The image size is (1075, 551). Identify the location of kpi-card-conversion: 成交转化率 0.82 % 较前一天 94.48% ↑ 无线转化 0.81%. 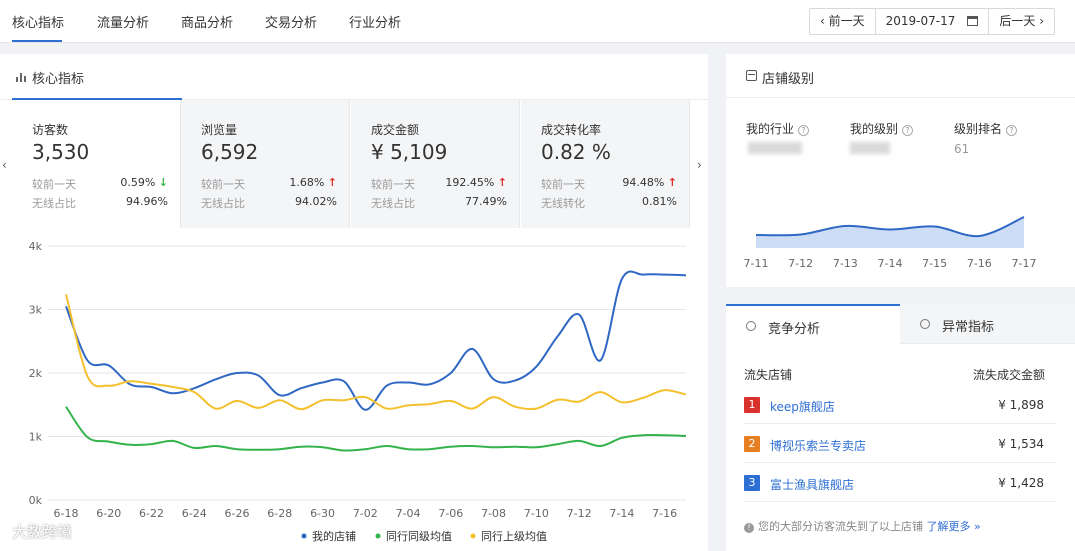
(605, 164).